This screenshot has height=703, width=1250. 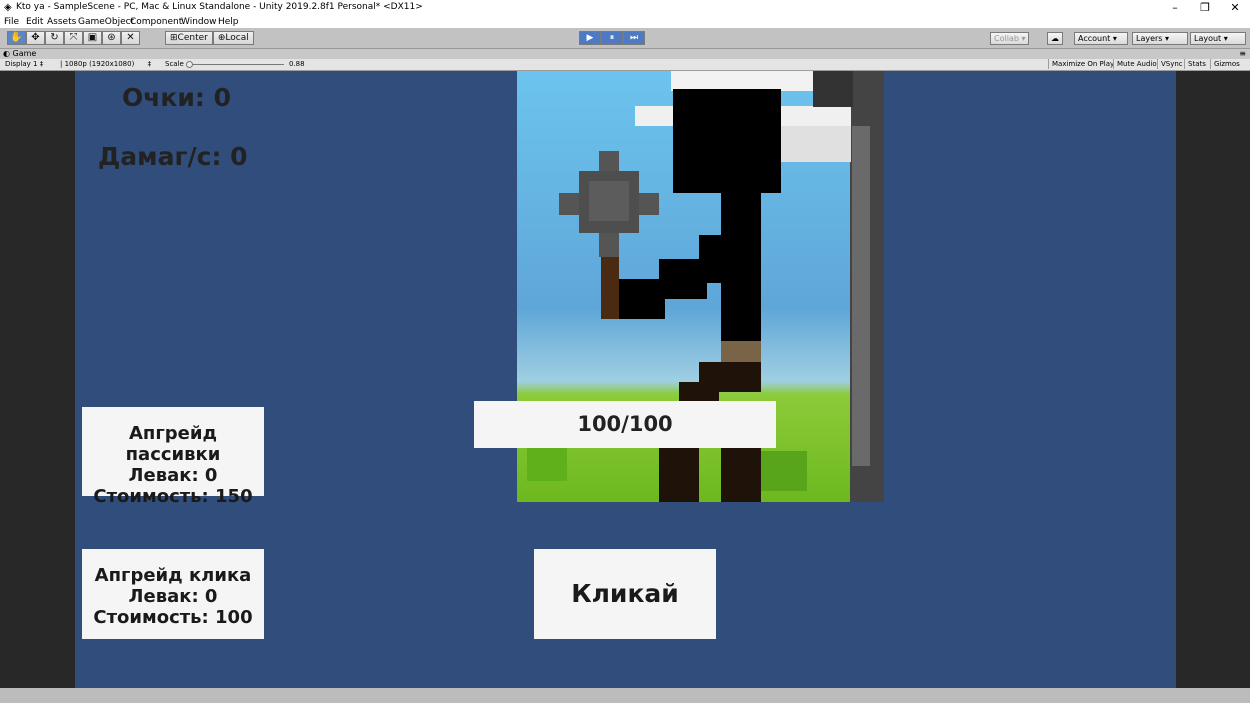 I want to click on pivot-local-button: ⊕Local, so click(x=233, y=38).